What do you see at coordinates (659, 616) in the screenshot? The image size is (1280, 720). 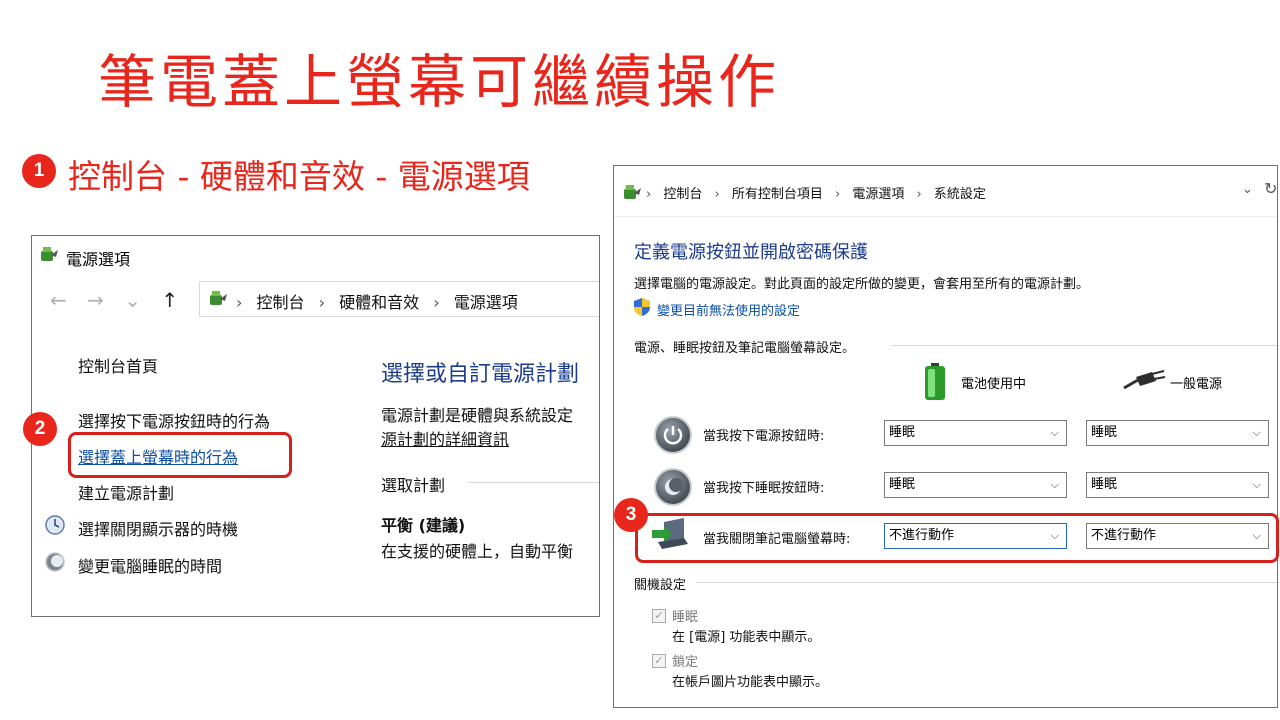 I see `sleep-checkbox: ✓` at bounding box center [659, 616].